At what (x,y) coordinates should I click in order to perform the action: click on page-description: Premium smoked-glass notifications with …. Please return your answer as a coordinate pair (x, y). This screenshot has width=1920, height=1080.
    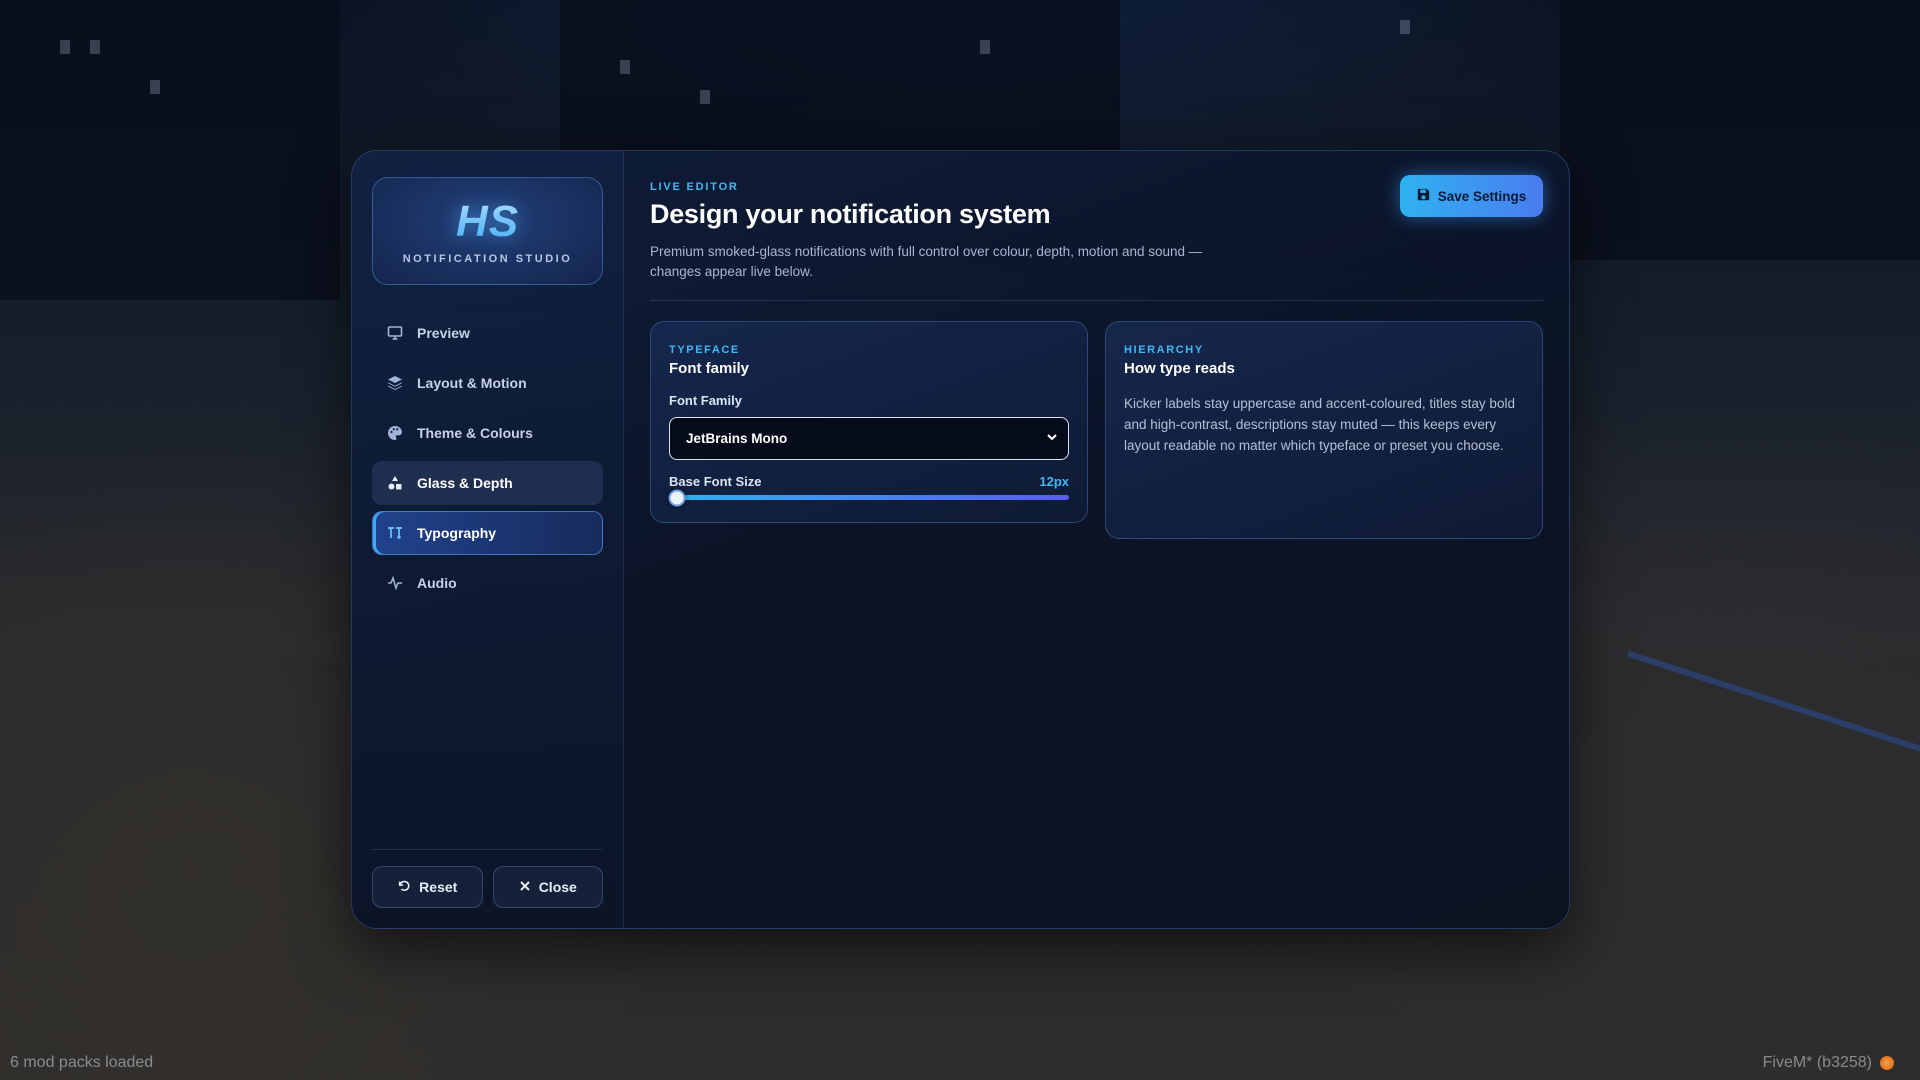
    Looking at the image, I should click on (926, 261).